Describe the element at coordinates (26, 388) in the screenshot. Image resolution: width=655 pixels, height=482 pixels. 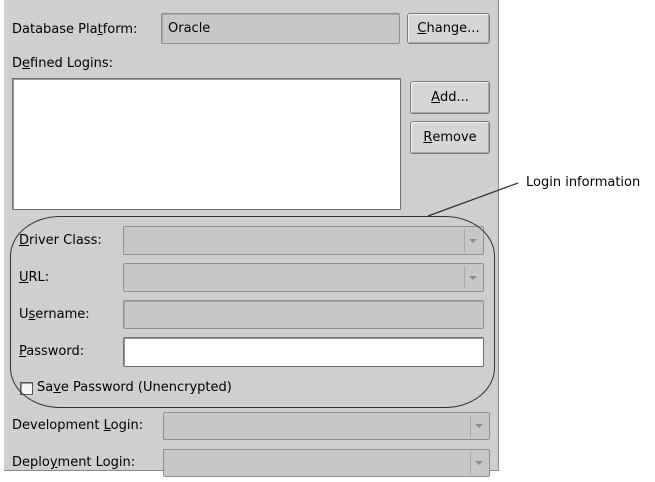
I see `save-password-checkbox` at that location.